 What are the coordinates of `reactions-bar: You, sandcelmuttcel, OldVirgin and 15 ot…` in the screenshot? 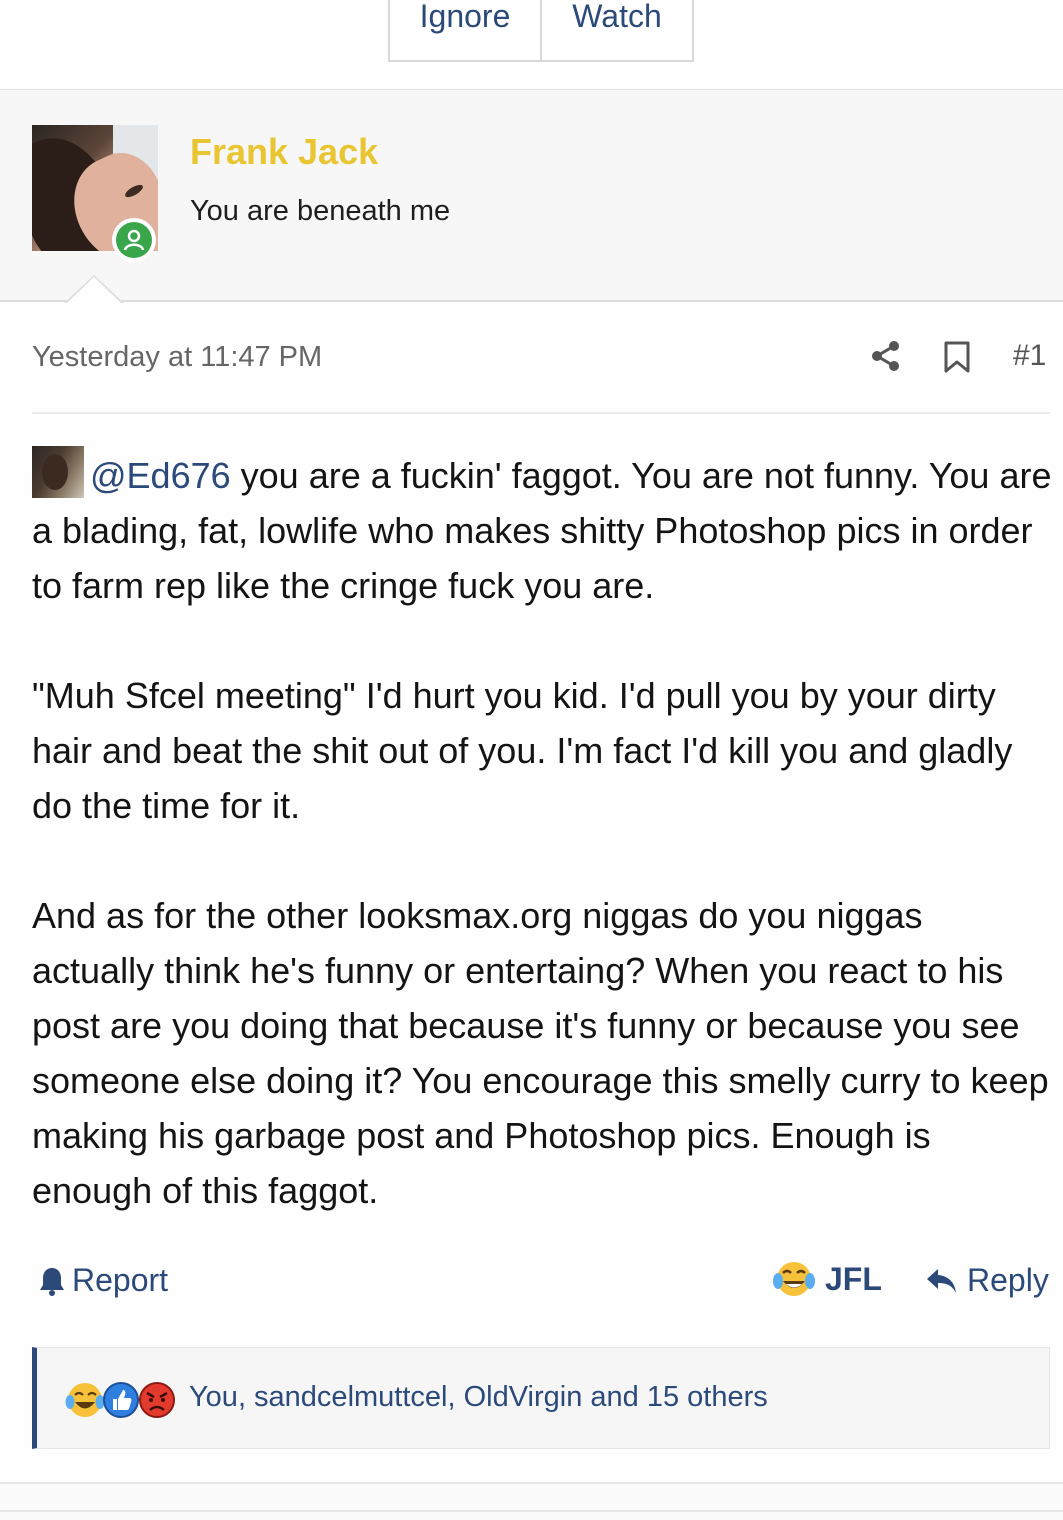 It's located at (541, 1398).